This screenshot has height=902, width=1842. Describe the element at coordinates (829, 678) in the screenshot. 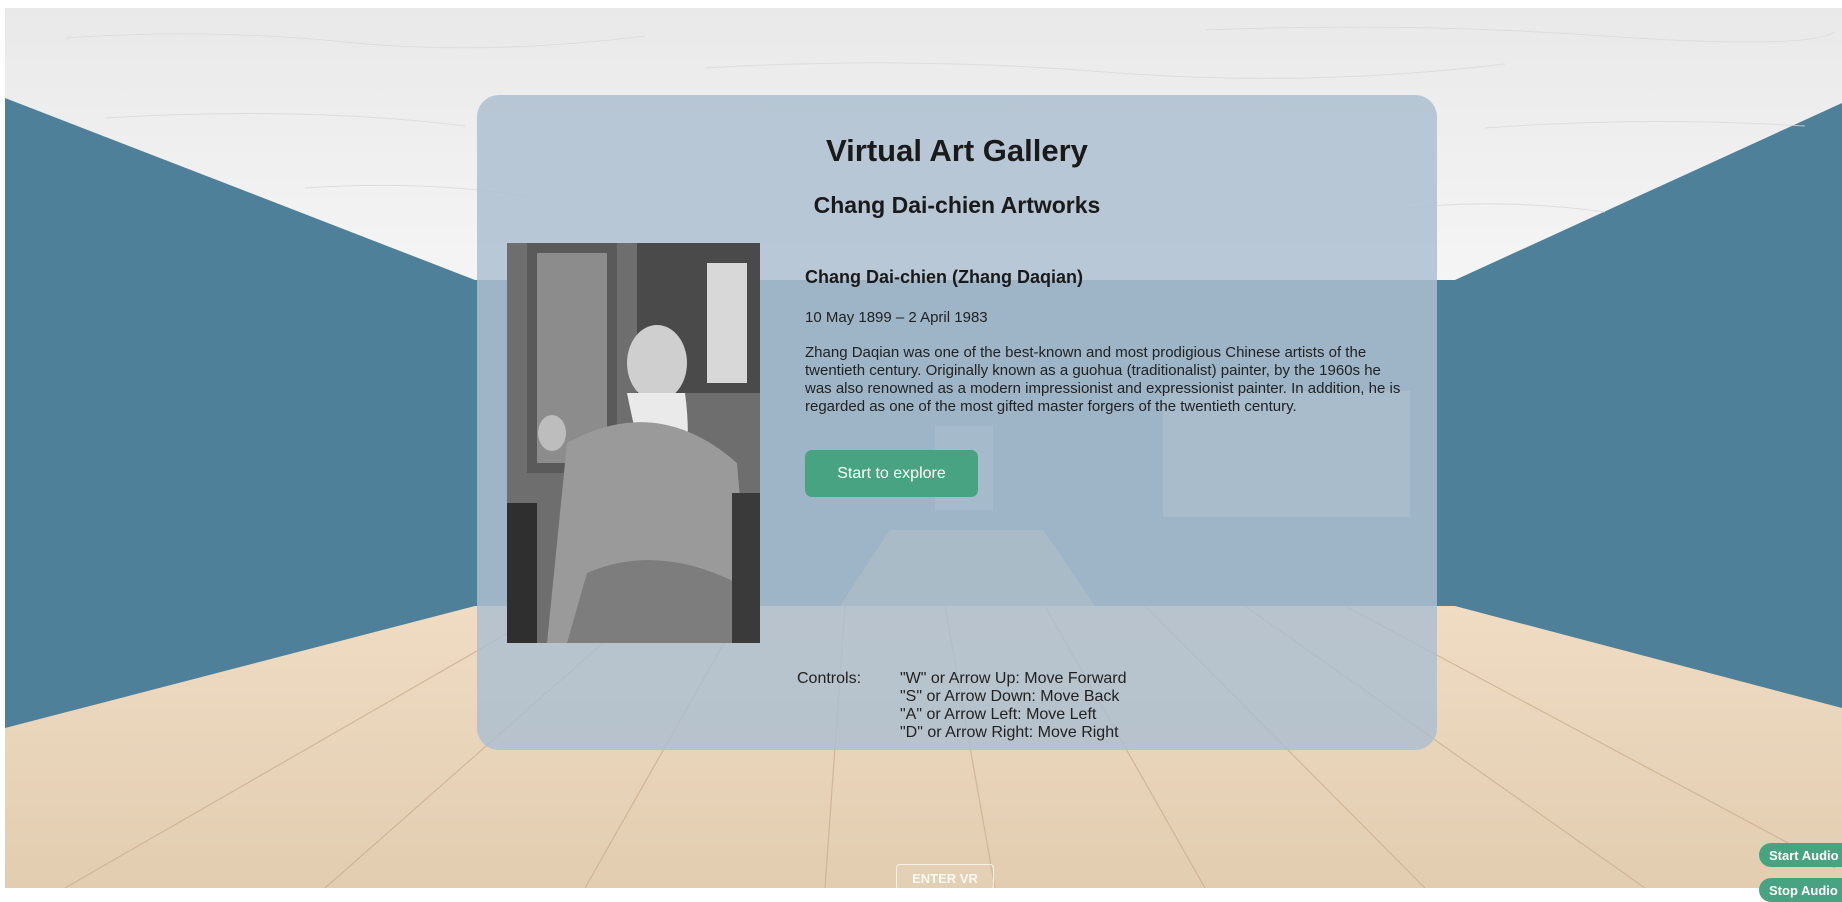

I see `controls-label: Controls:` at that location.